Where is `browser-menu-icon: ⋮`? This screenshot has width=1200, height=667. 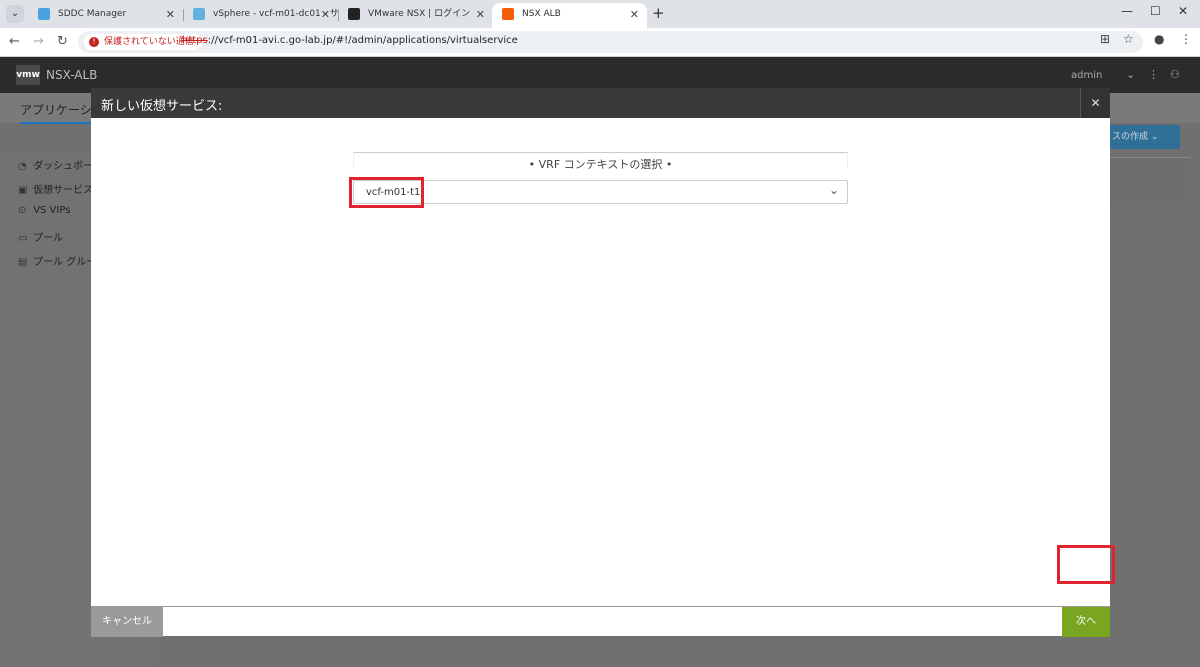 browser-menu-icon: ⋮ is located at coordinates (1186, 39).